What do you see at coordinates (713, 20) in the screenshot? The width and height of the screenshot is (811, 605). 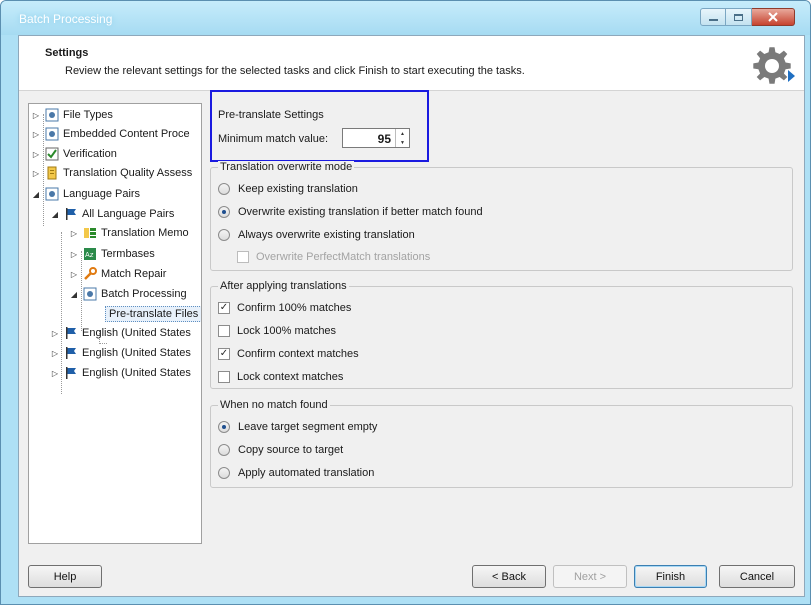 I see `minimize-icon` at bounding box center [713, 20].